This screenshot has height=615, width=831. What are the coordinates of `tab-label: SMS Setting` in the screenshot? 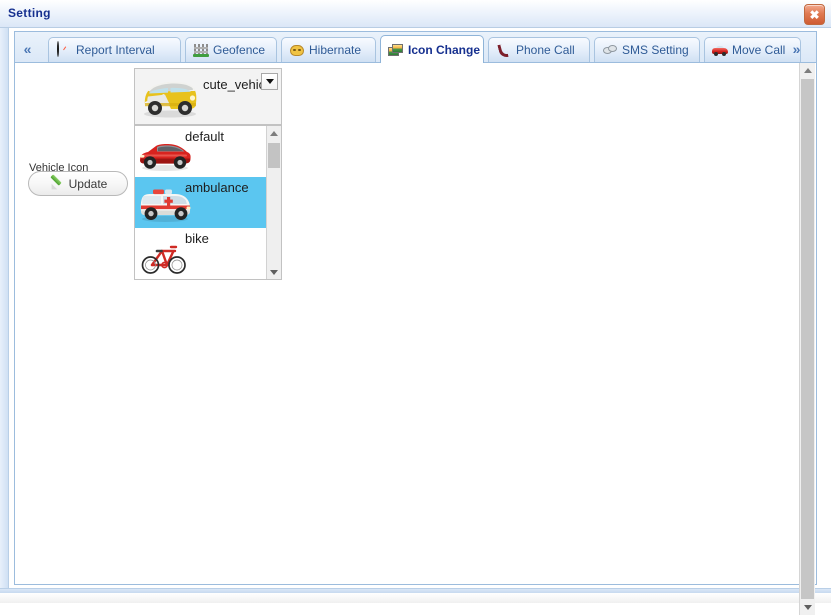 It's located at (655, 50).